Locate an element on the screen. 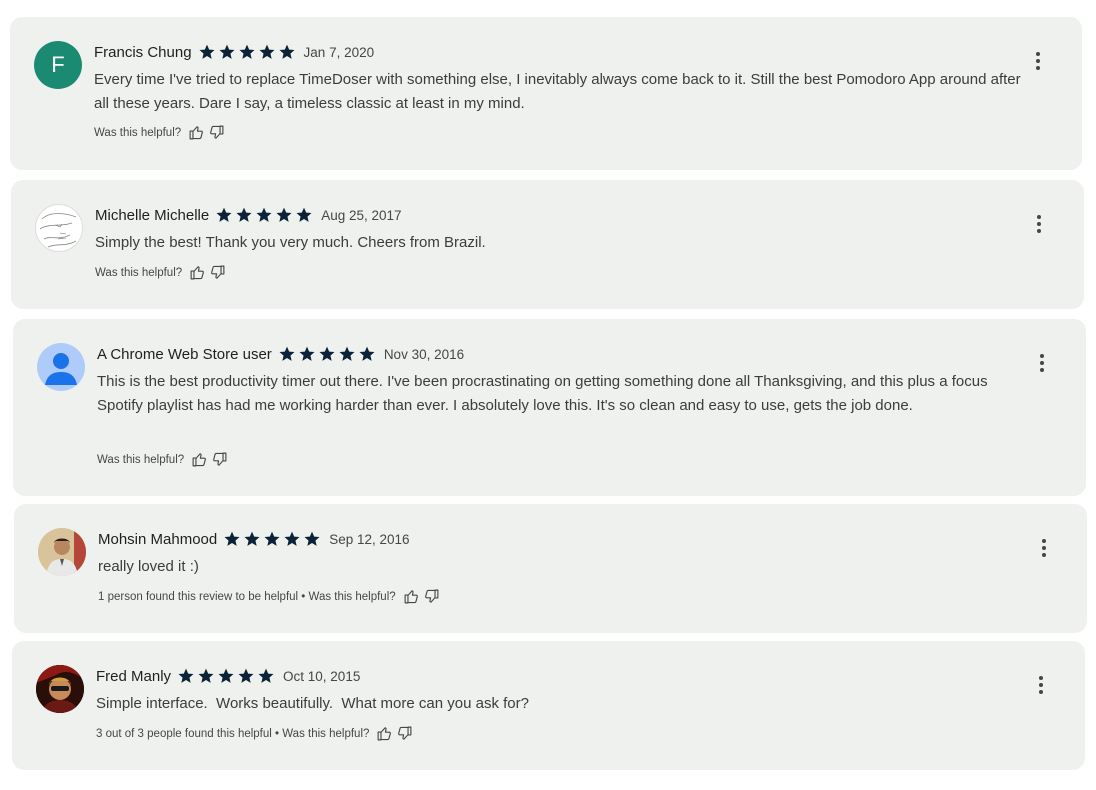  review-date: Sep 12, 2016 is located at coordinates (369, 539).